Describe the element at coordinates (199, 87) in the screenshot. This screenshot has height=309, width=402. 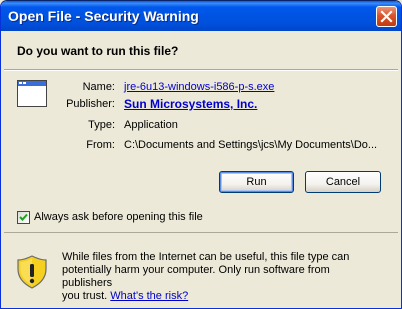
I see `file-name-link: jre-6u13-windows-i586-p-s.exe` at that location.